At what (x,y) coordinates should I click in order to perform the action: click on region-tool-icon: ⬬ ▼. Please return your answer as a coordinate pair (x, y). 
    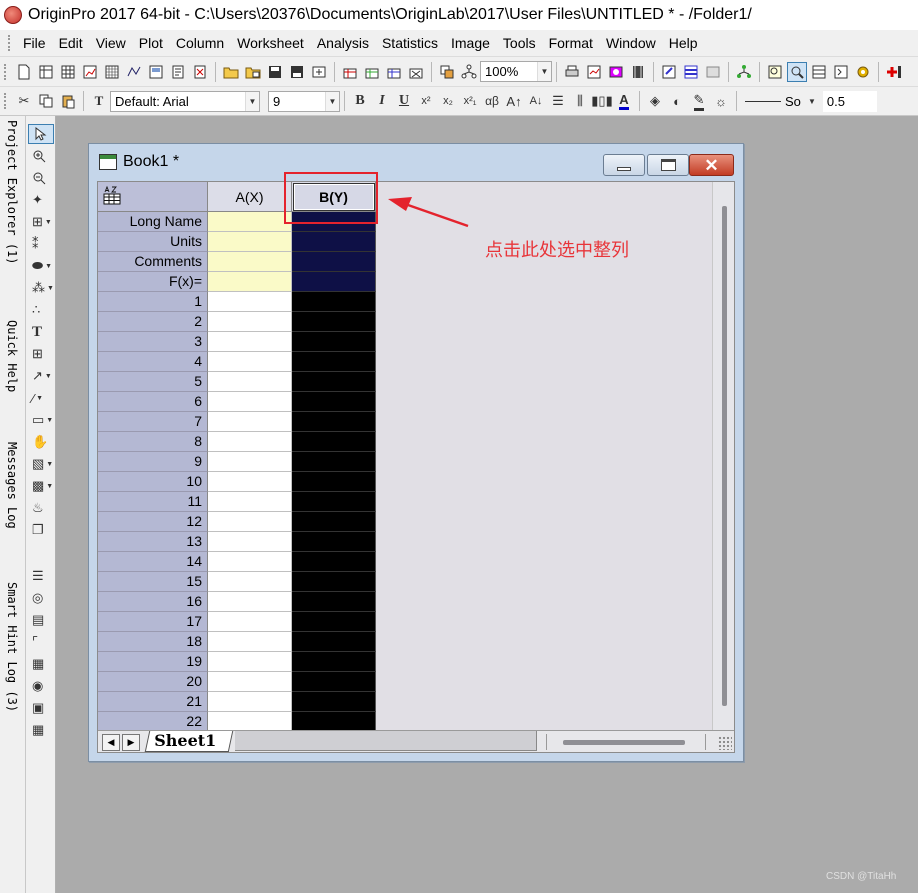
    Looking at the image, I should click on (41, 266).